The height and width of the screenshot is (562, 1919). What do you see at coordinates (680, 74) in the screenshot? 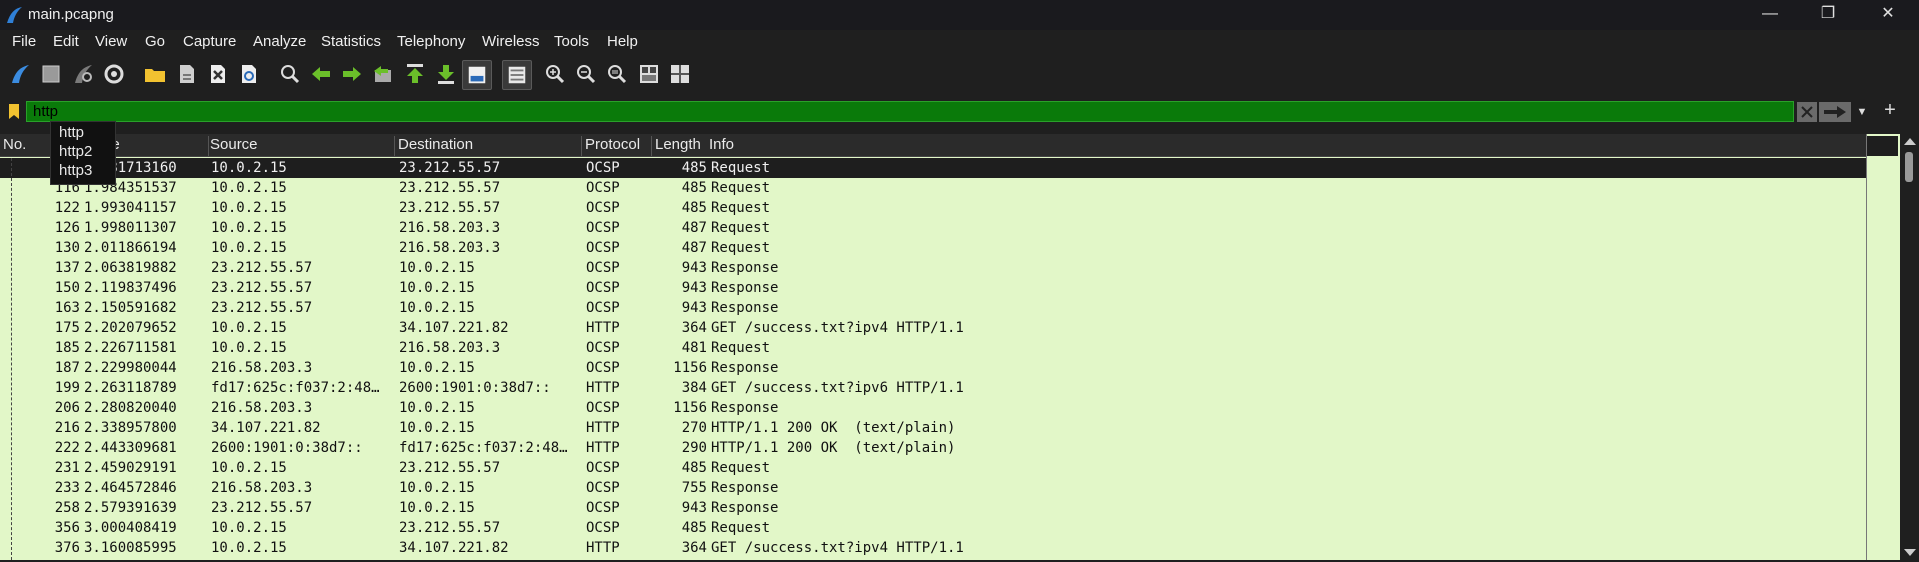
I see `layout-icon` at bounding box center [680, 74].